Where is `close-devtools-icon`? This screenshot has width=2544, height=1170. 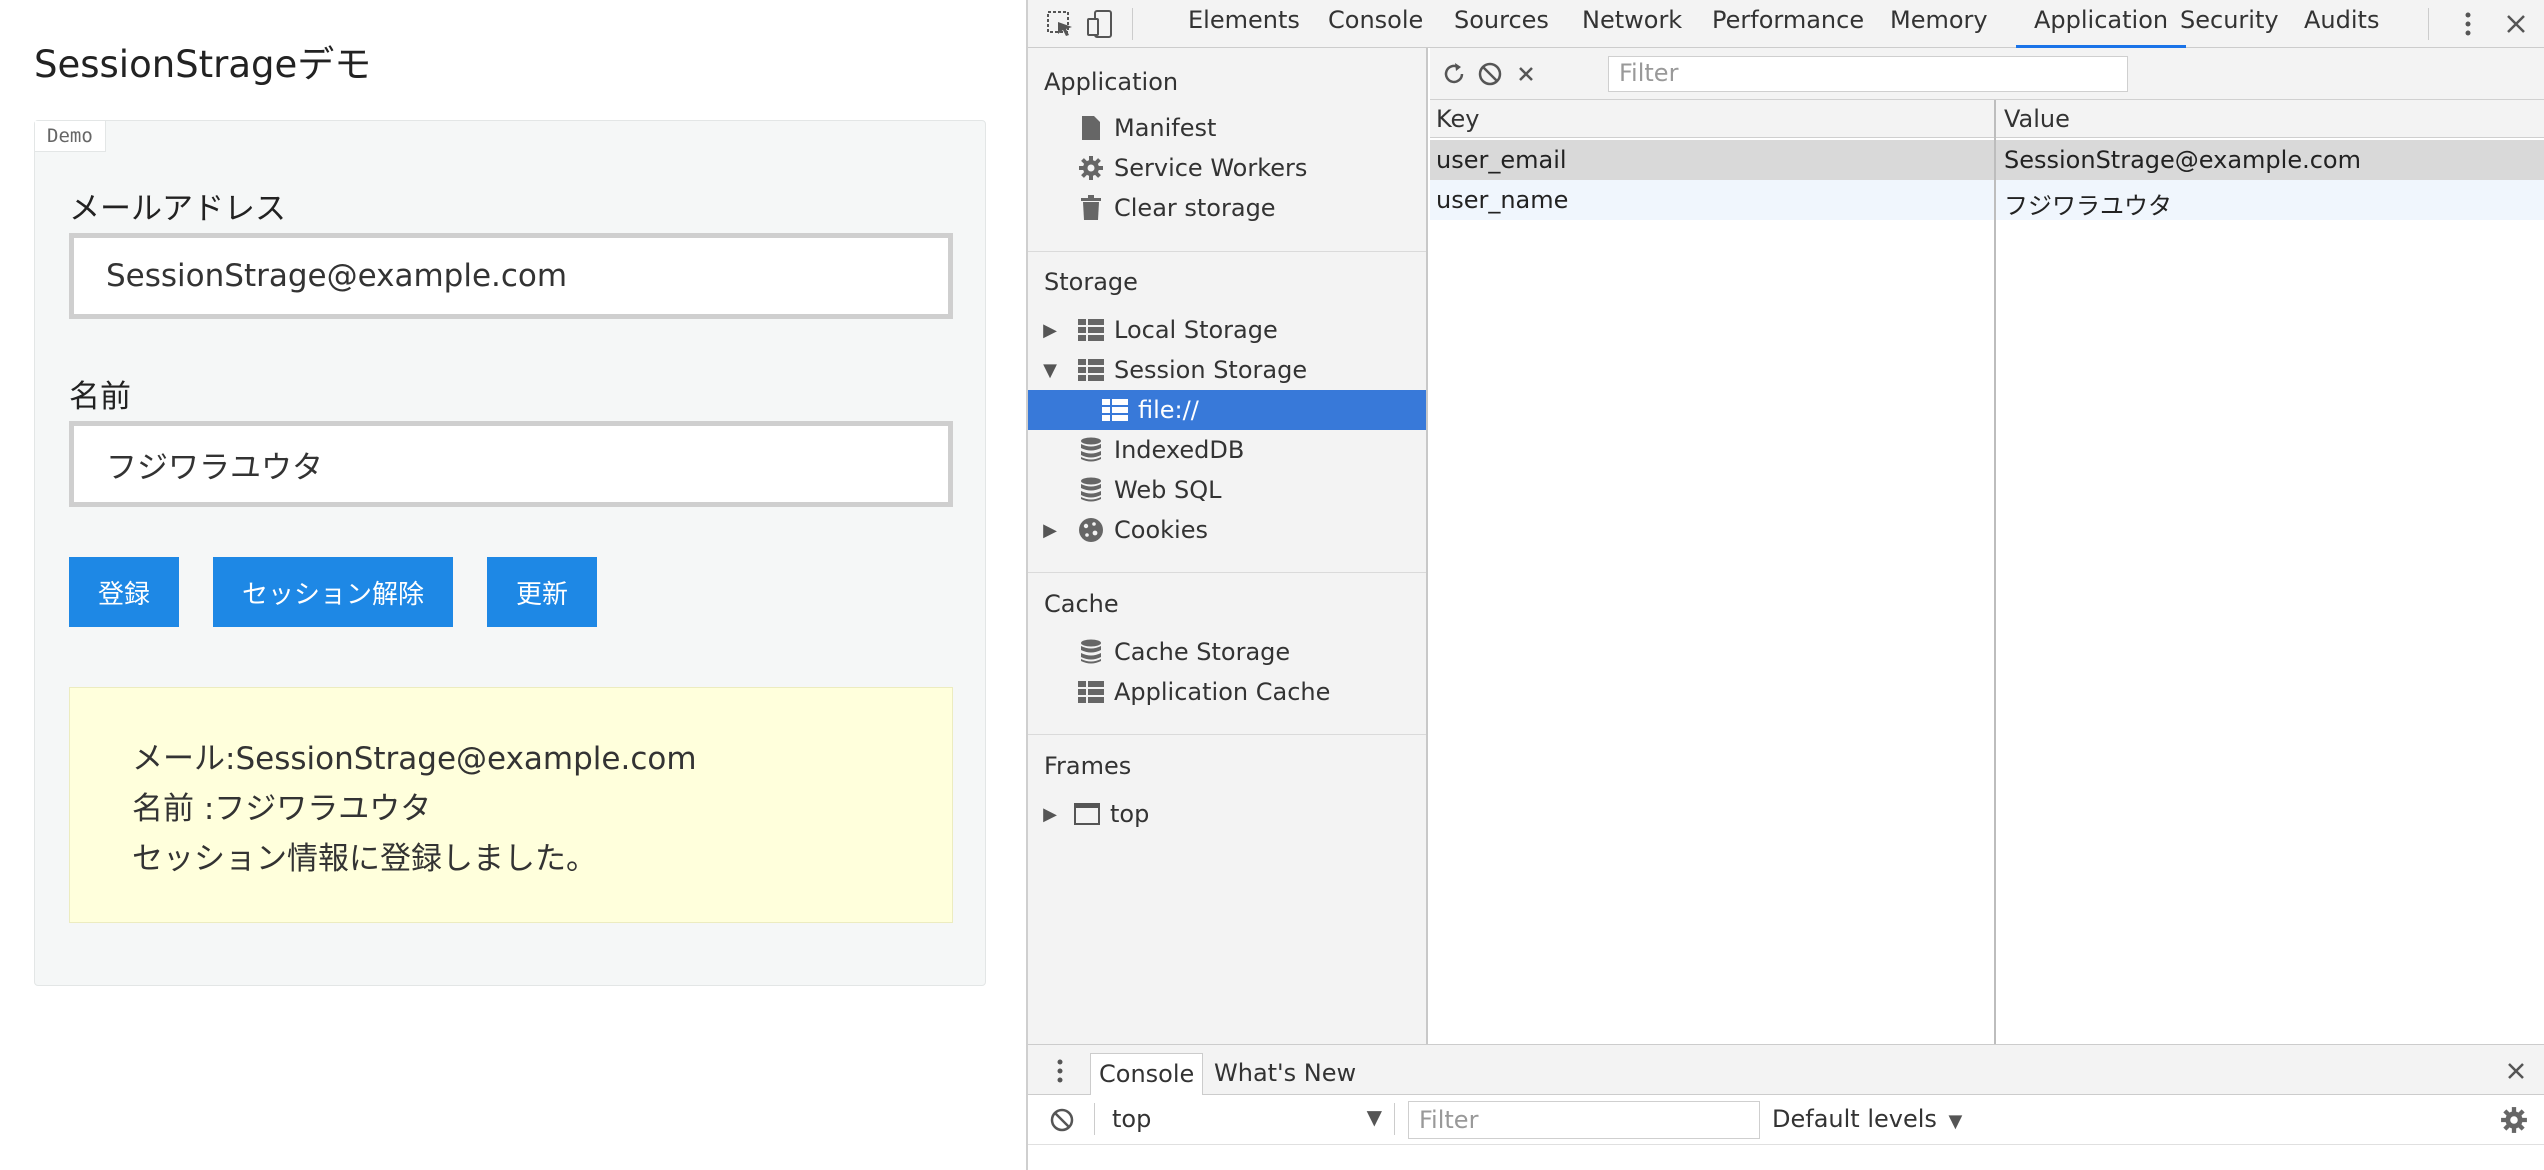 close-devtools-icon is located at coordinates (2516, 24).